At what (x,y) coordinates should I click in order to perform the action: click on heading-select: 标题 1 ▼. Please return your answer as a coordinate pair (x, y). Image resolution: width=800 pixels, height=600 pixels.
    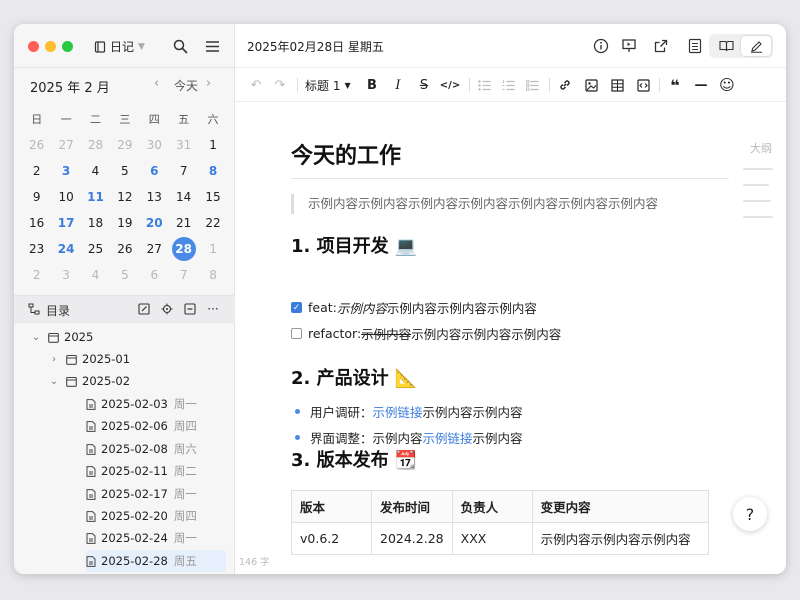
    Looking at the image, I should click on (328, 85).